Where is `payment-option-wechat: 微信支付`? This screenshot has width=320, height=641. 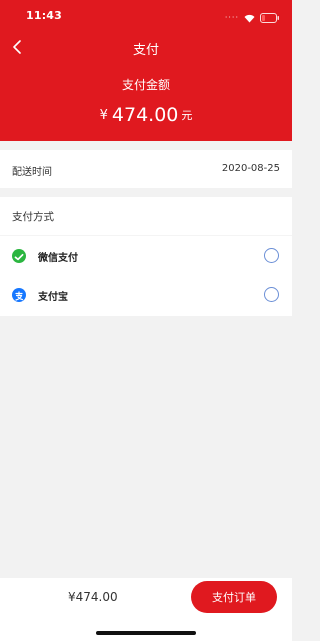
payment-option-wechat: 微信支付 is located at coordinates (146, 255).